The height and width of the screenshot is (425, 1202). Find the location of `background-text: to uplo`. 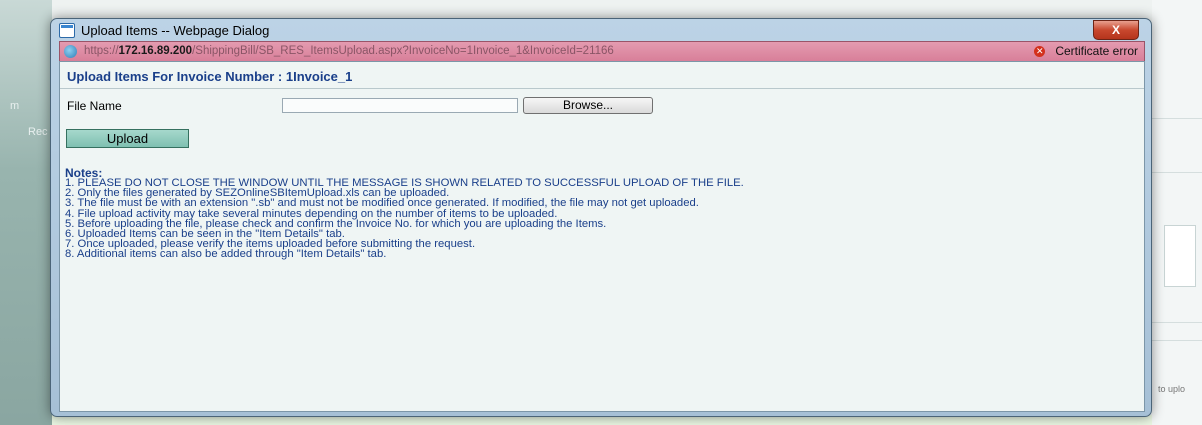

background-text: to uplo is located at coordinates (1172, 389).